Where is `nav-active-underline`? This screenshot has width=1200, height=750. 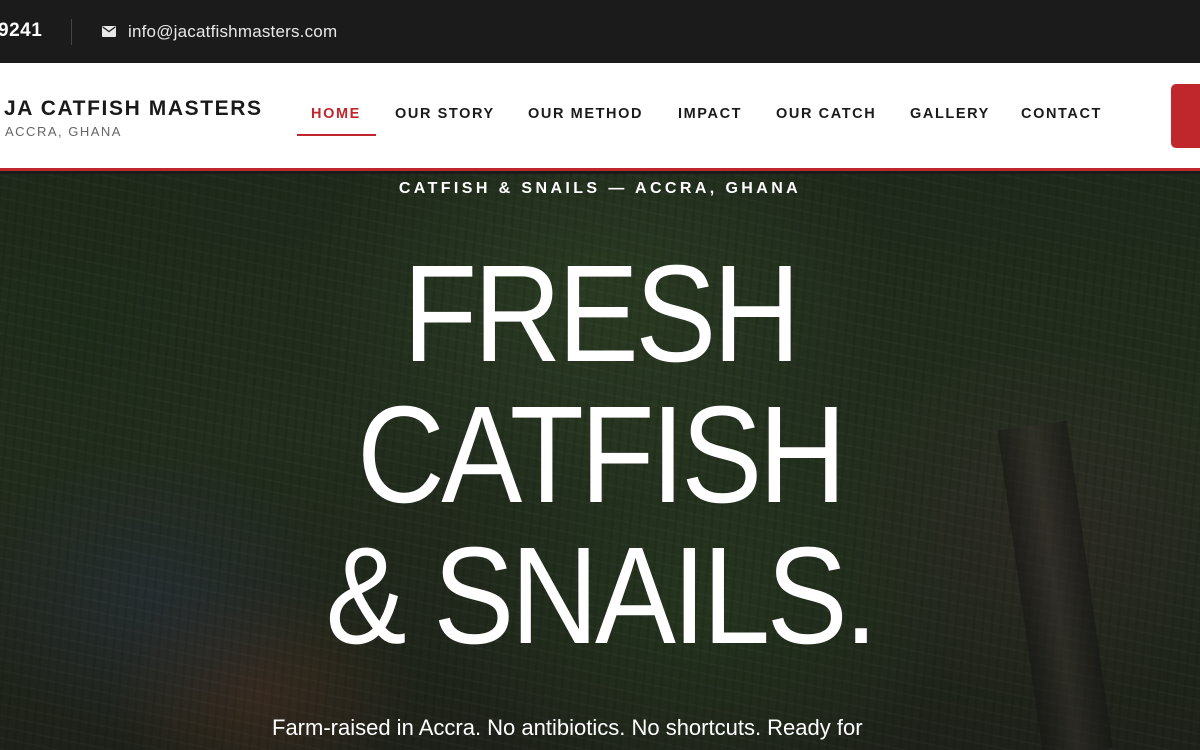
nav-active-underline is located at coordinates (336, 135).